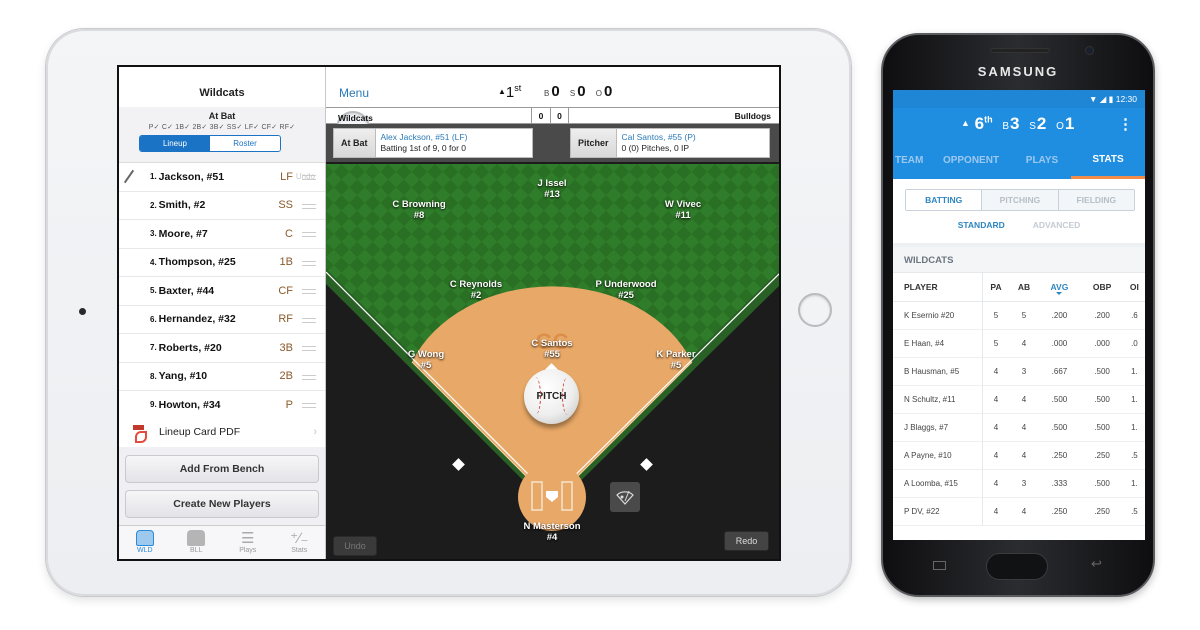 Image resolution: width=1200 pixels, height=630 pixels. I want to click on lineup-row: 4. Thompson, #25 1B, so click(222, 263).